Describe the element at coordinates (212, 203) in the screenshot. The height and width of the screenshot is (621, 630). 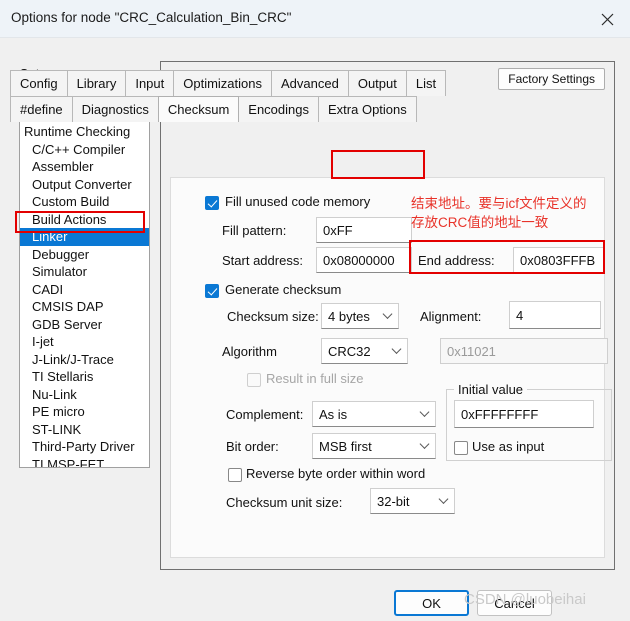
I see `fill-unused-code-memory-checkbox` at that location.